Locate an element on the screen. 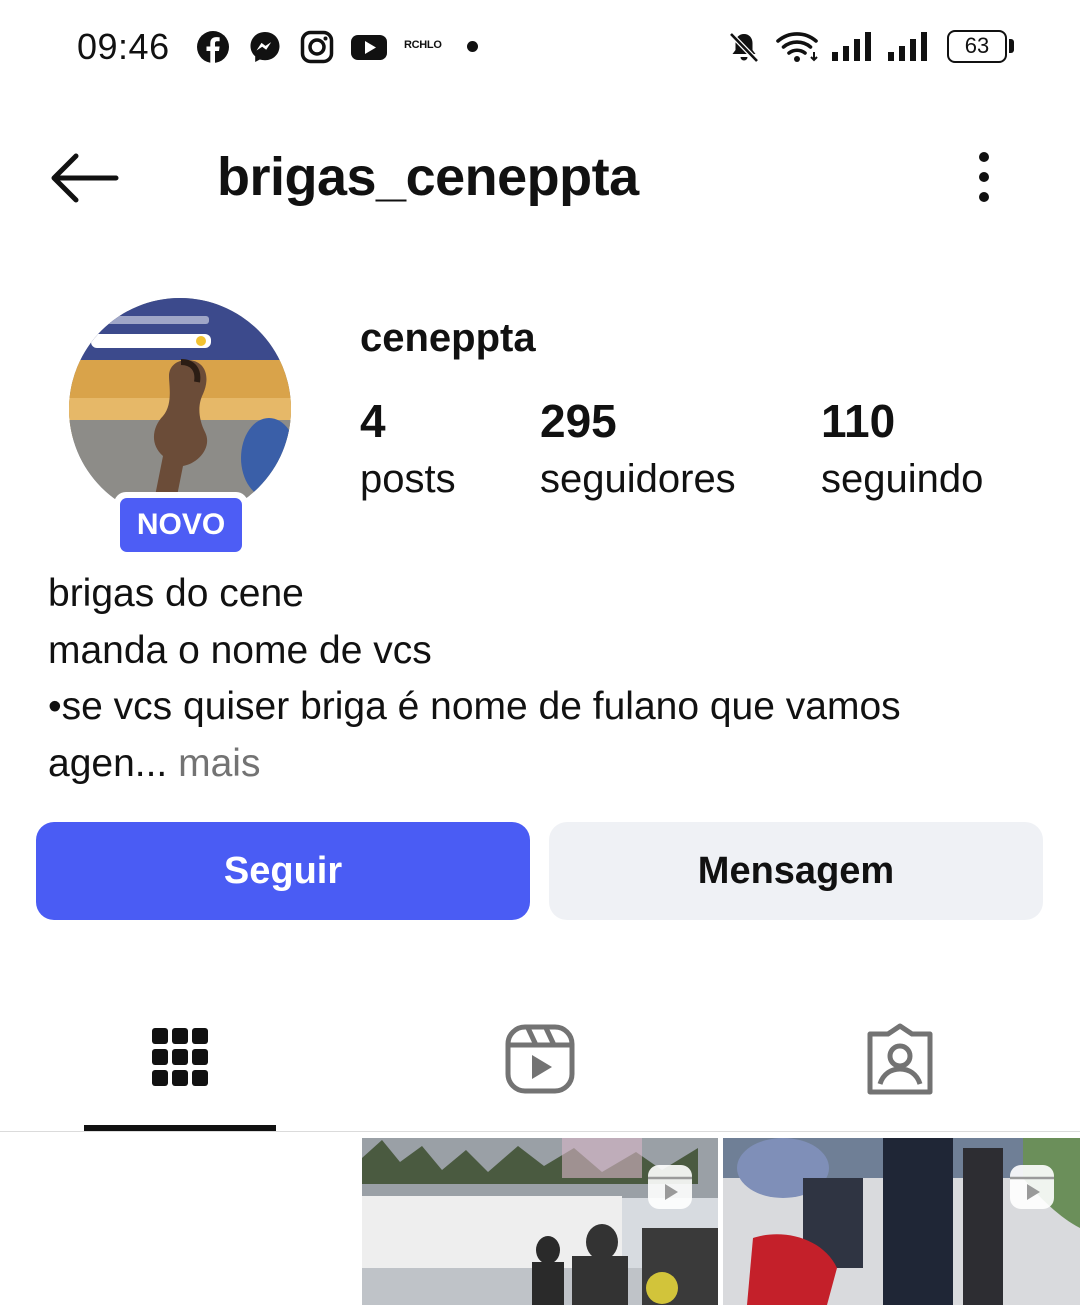 The height and width of the screenshot is (1305, 1080). tab-reels is located at coordinates (540, 1060).